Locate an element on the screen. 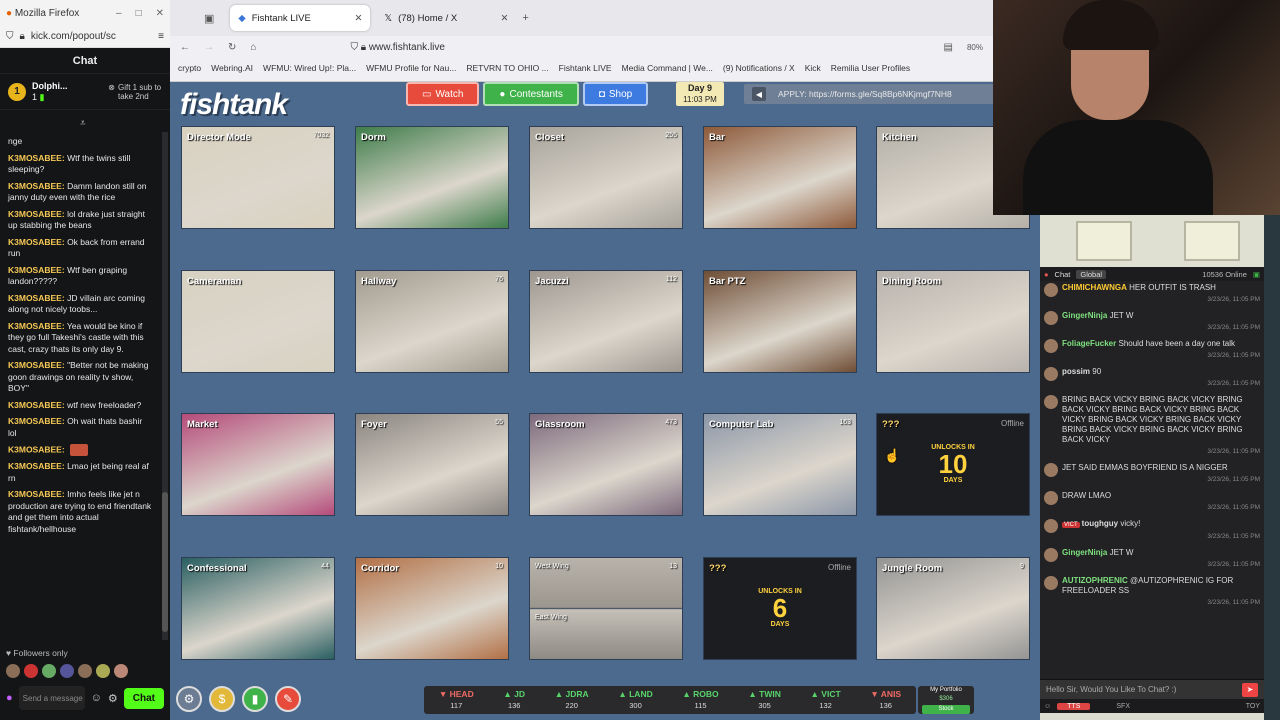 The width and height of the screenshot is (1280, 720). forward-icon: → is located at coordinates (209, 47).